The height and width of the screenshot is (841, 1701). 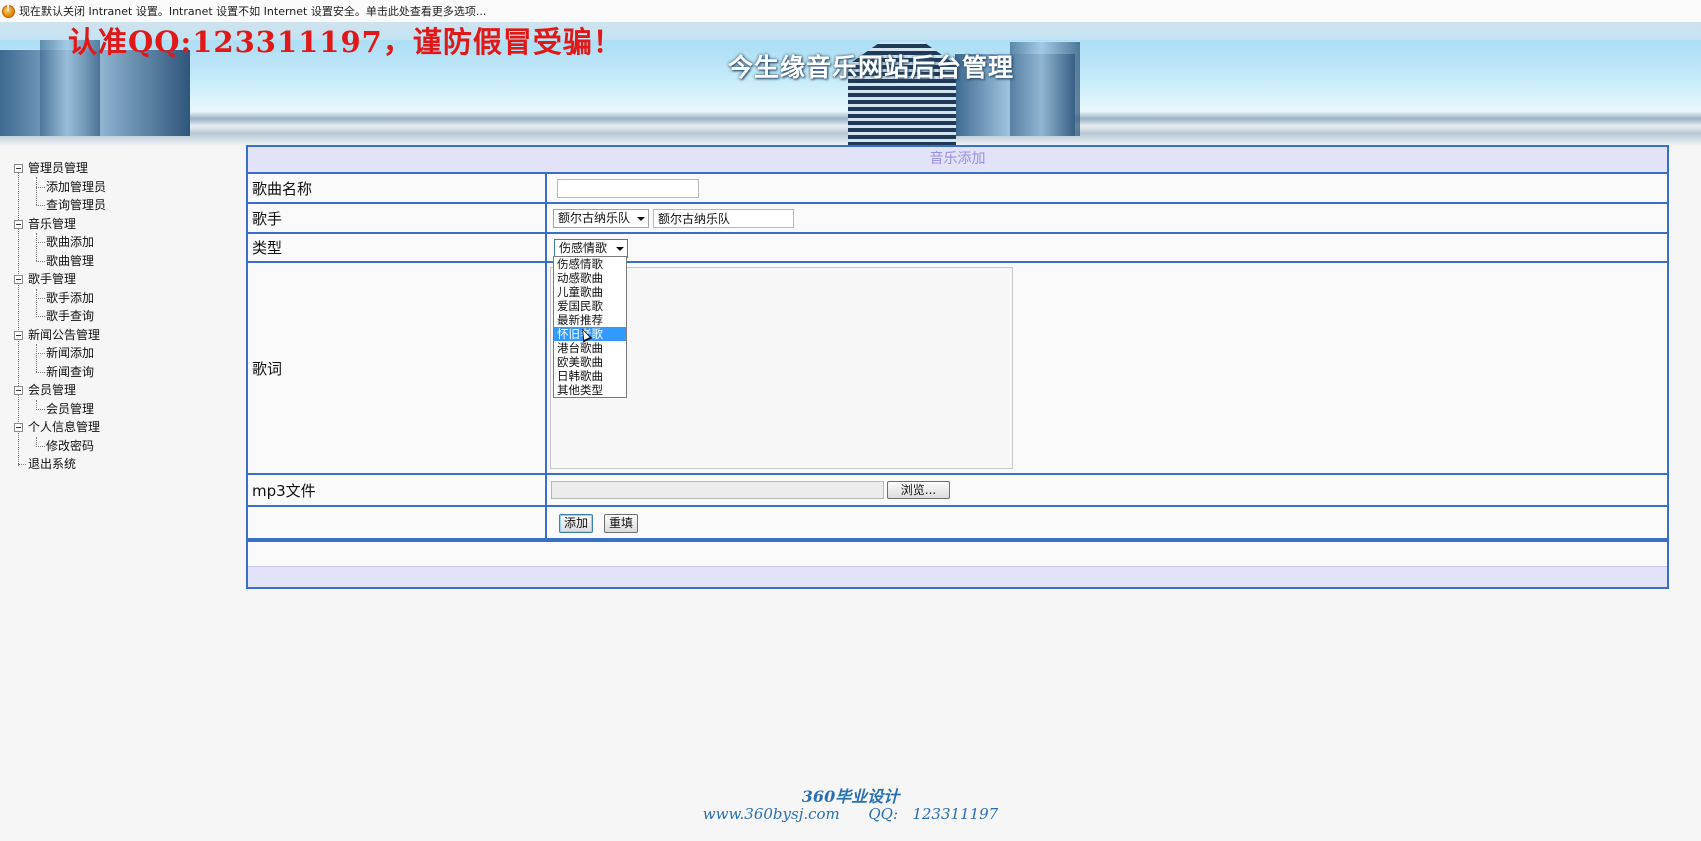 What do you see at coordinates (850, 84) in the screenshot?
I see `header-banner: 认准QQ:123311197，谨防假冒受骗！ 今生缘音乐网站后台管理` at bounding box center [850, 84].